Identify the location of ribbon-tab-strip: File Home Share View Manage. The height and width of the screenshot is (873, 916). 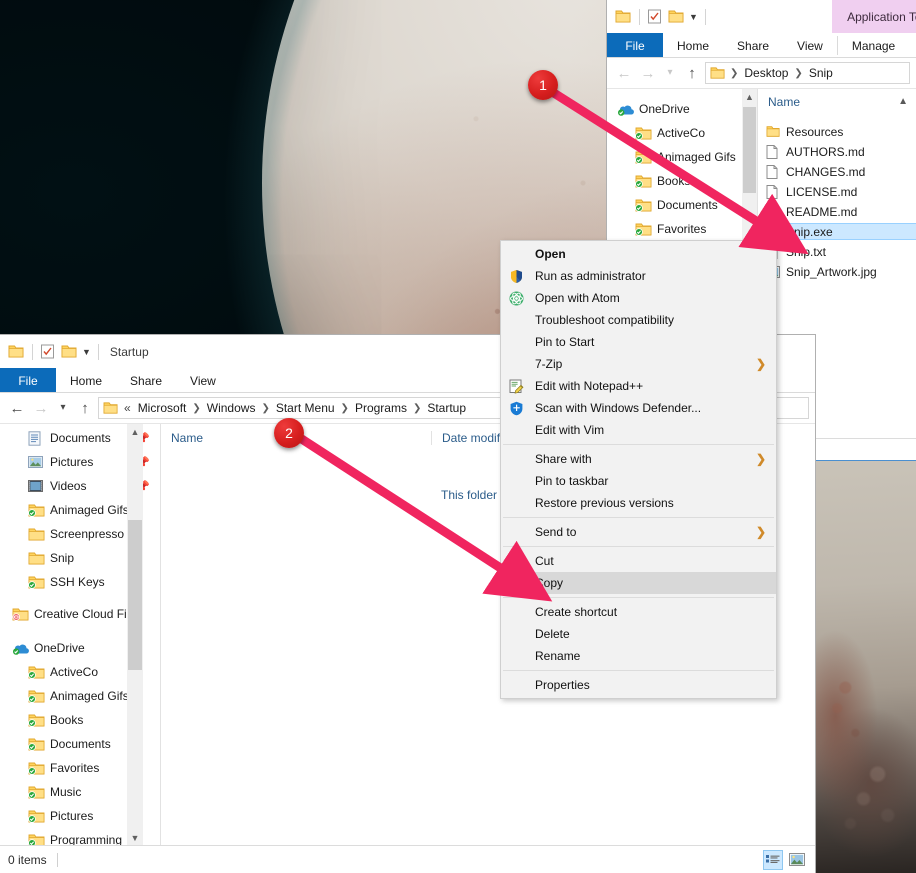
(761, 45).